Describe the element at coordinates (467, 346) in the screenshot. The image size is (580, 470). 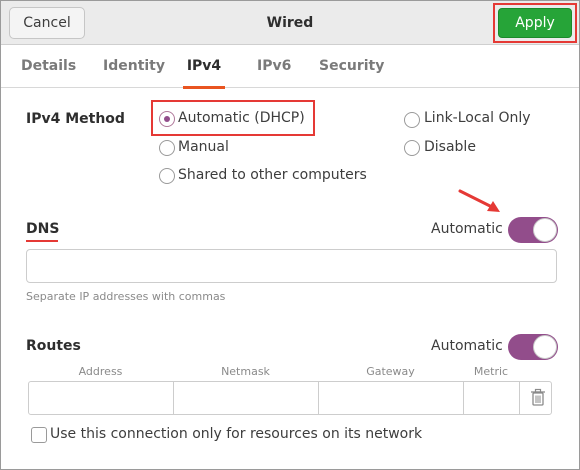
I see `routes-automatic-label: Automatic` at that location.